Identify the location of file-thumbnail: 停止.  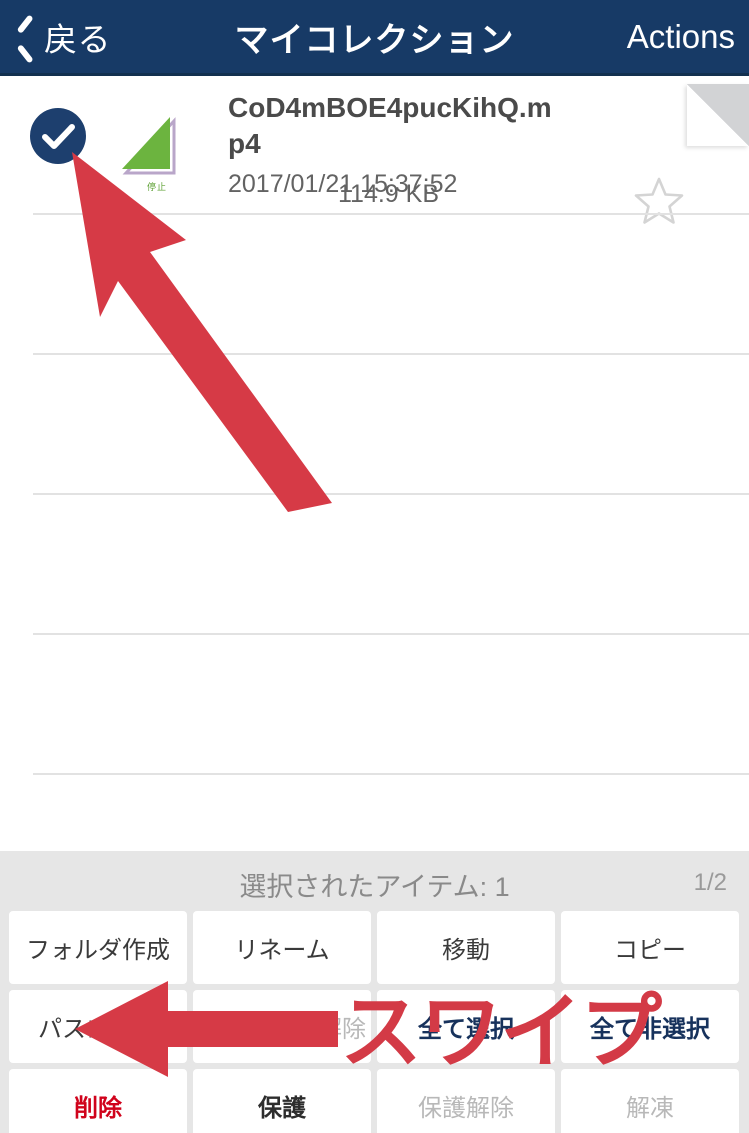
(157, 151).